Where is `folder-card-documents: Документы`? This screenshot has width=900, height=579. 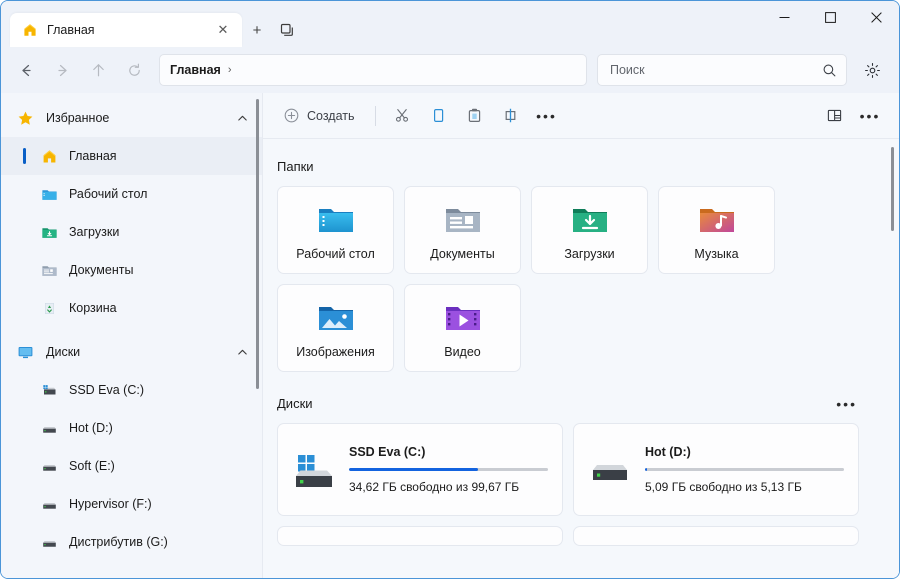
folder-card-documents: Документы is located at coordinates (462, 230).